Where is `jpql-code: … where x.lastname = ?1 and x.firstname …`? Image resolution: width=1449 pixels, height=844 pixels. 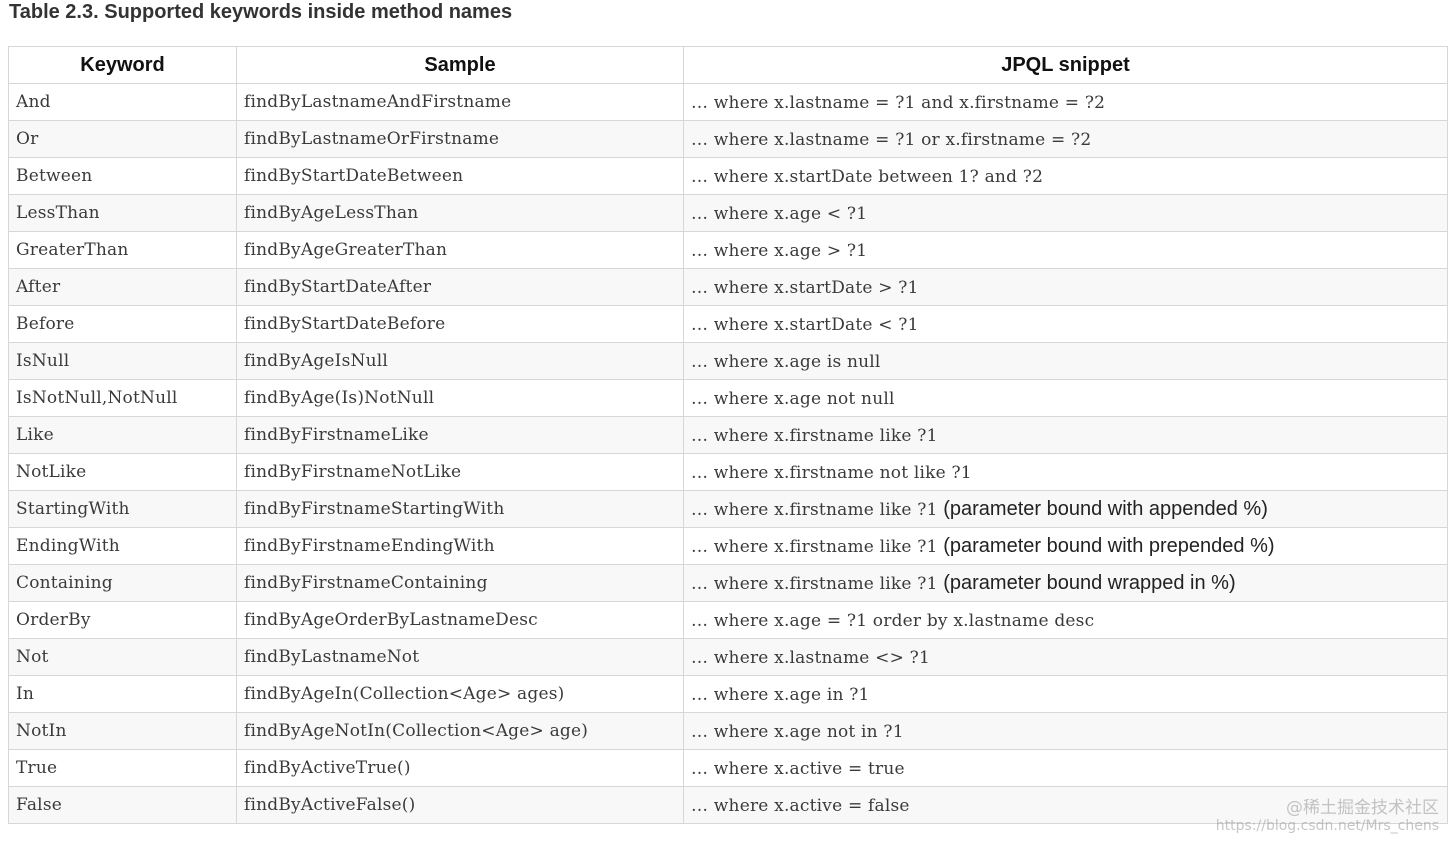 jpql-code: … where x.lastname = ?1 and x.firstname … is located at coordinates (898, 102).